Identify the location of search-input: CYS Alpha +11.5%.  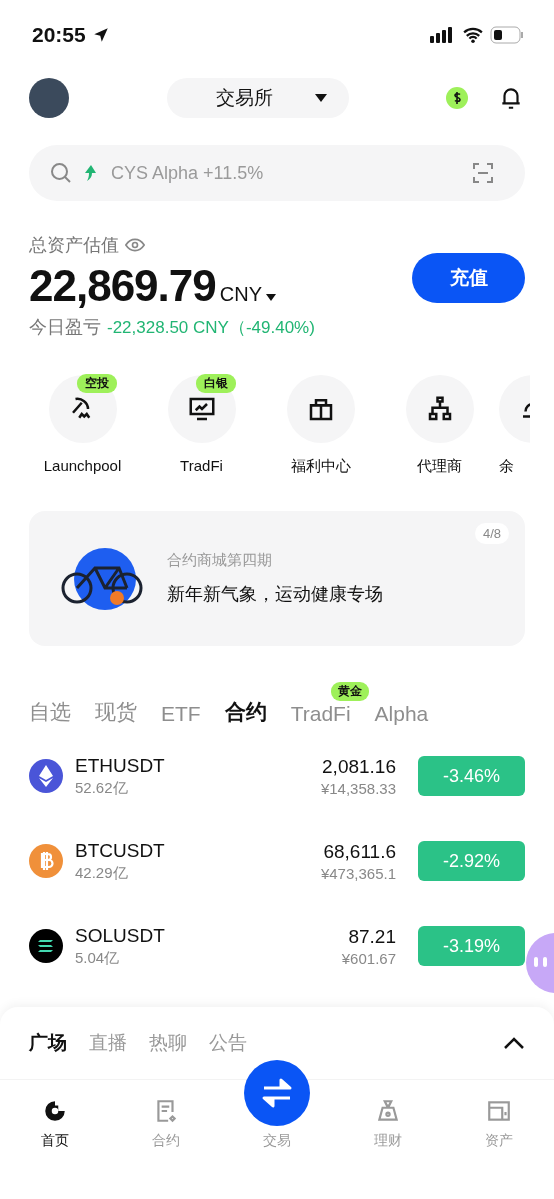
(285, 173).